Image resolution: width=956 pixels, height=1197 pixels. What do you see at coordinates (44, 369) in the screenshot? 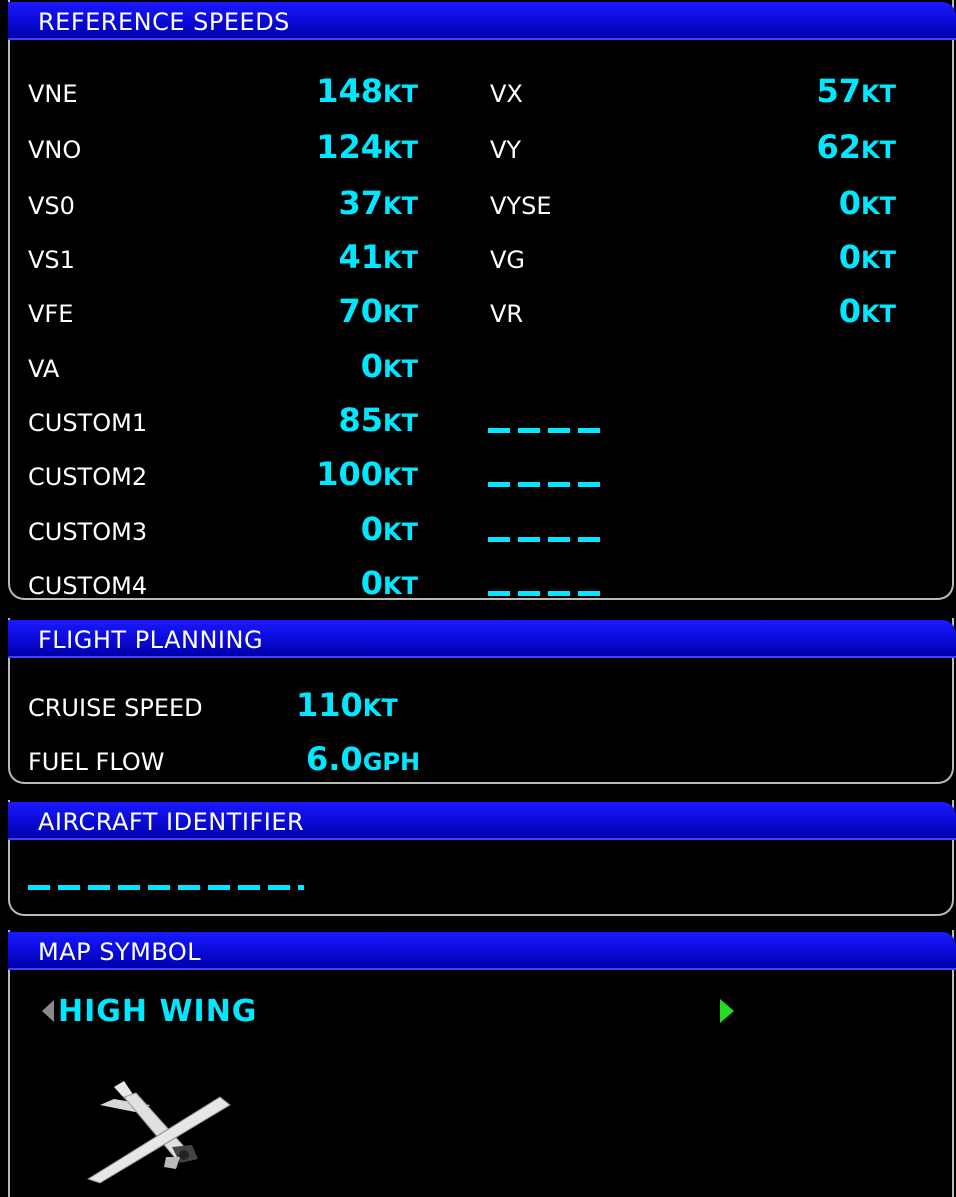
I see `speed-label-va: VA` at bounding box center [44, 369].